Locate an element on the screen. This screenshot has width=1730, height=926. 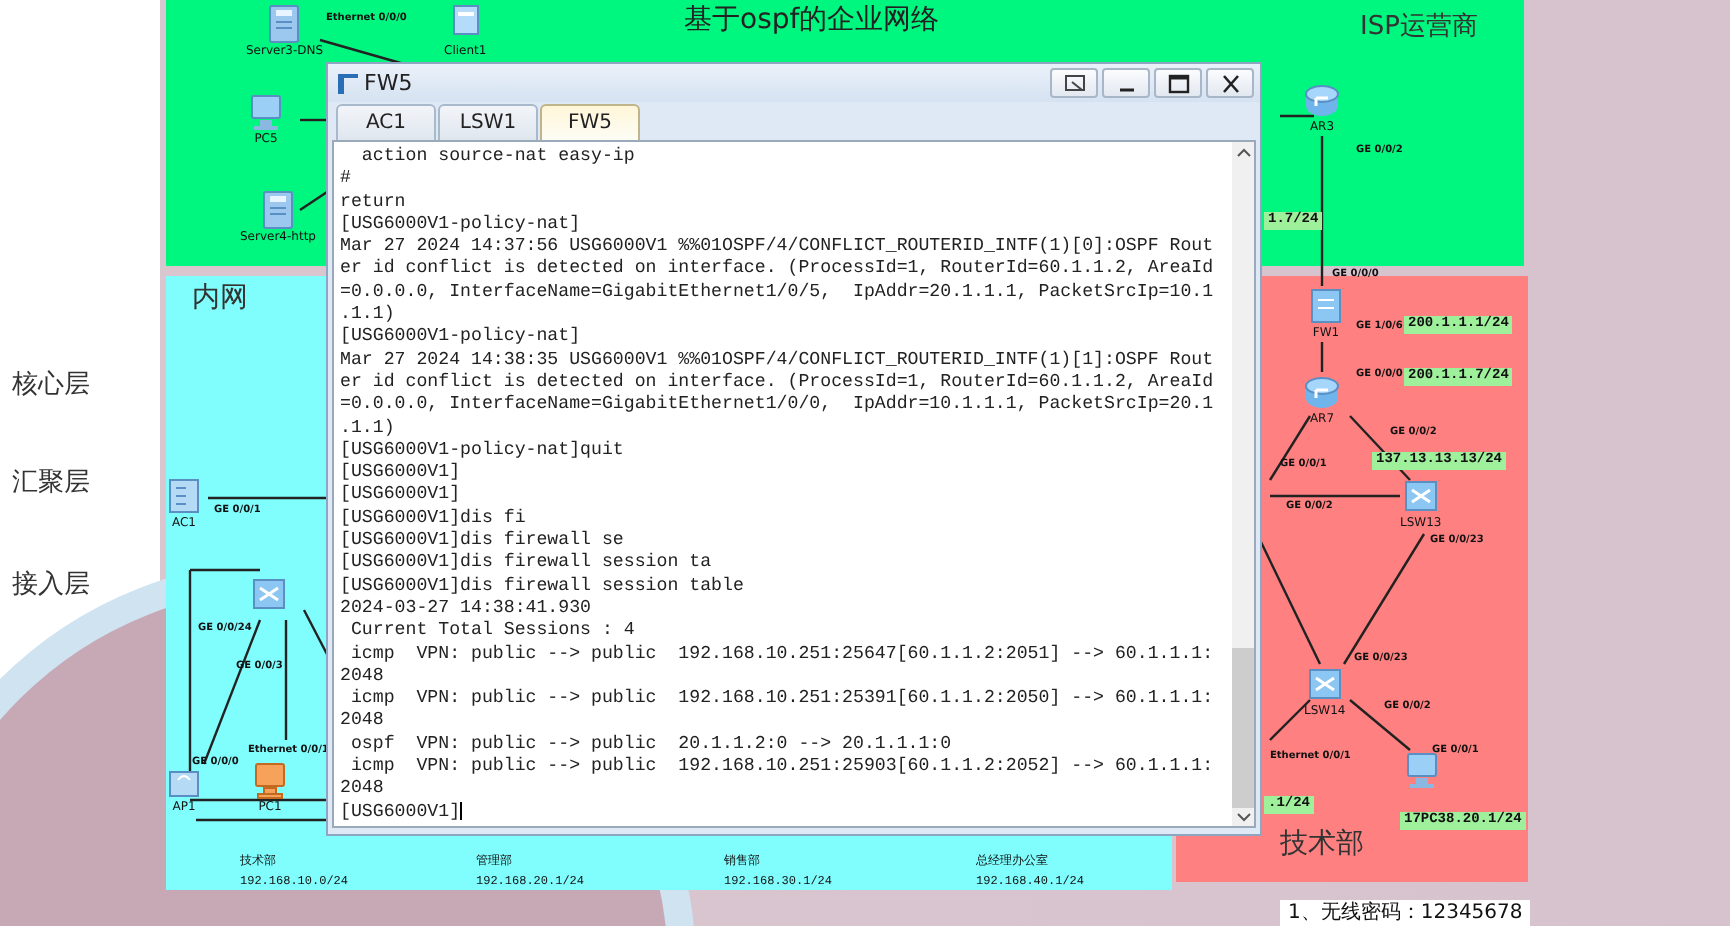
restore-icon is located at coordinates (1074, 83).